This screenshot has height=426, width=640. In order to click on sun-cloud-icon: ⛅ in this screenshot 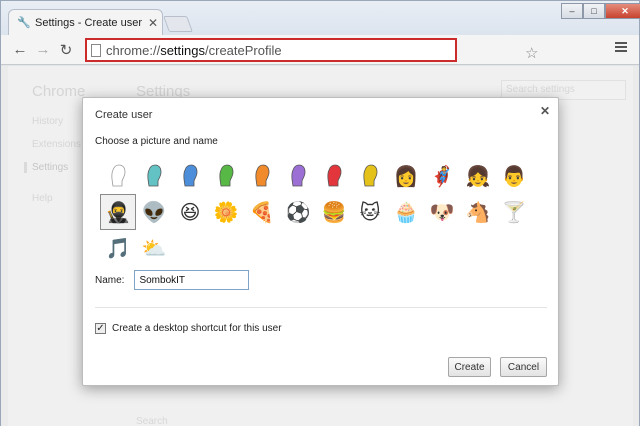, I will do `click(154, 248)`.